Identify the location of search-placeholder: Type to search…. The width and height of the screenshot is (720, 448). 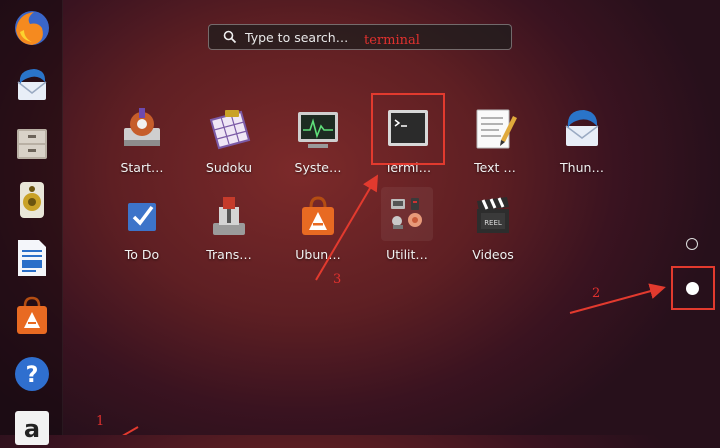
(297, 37).